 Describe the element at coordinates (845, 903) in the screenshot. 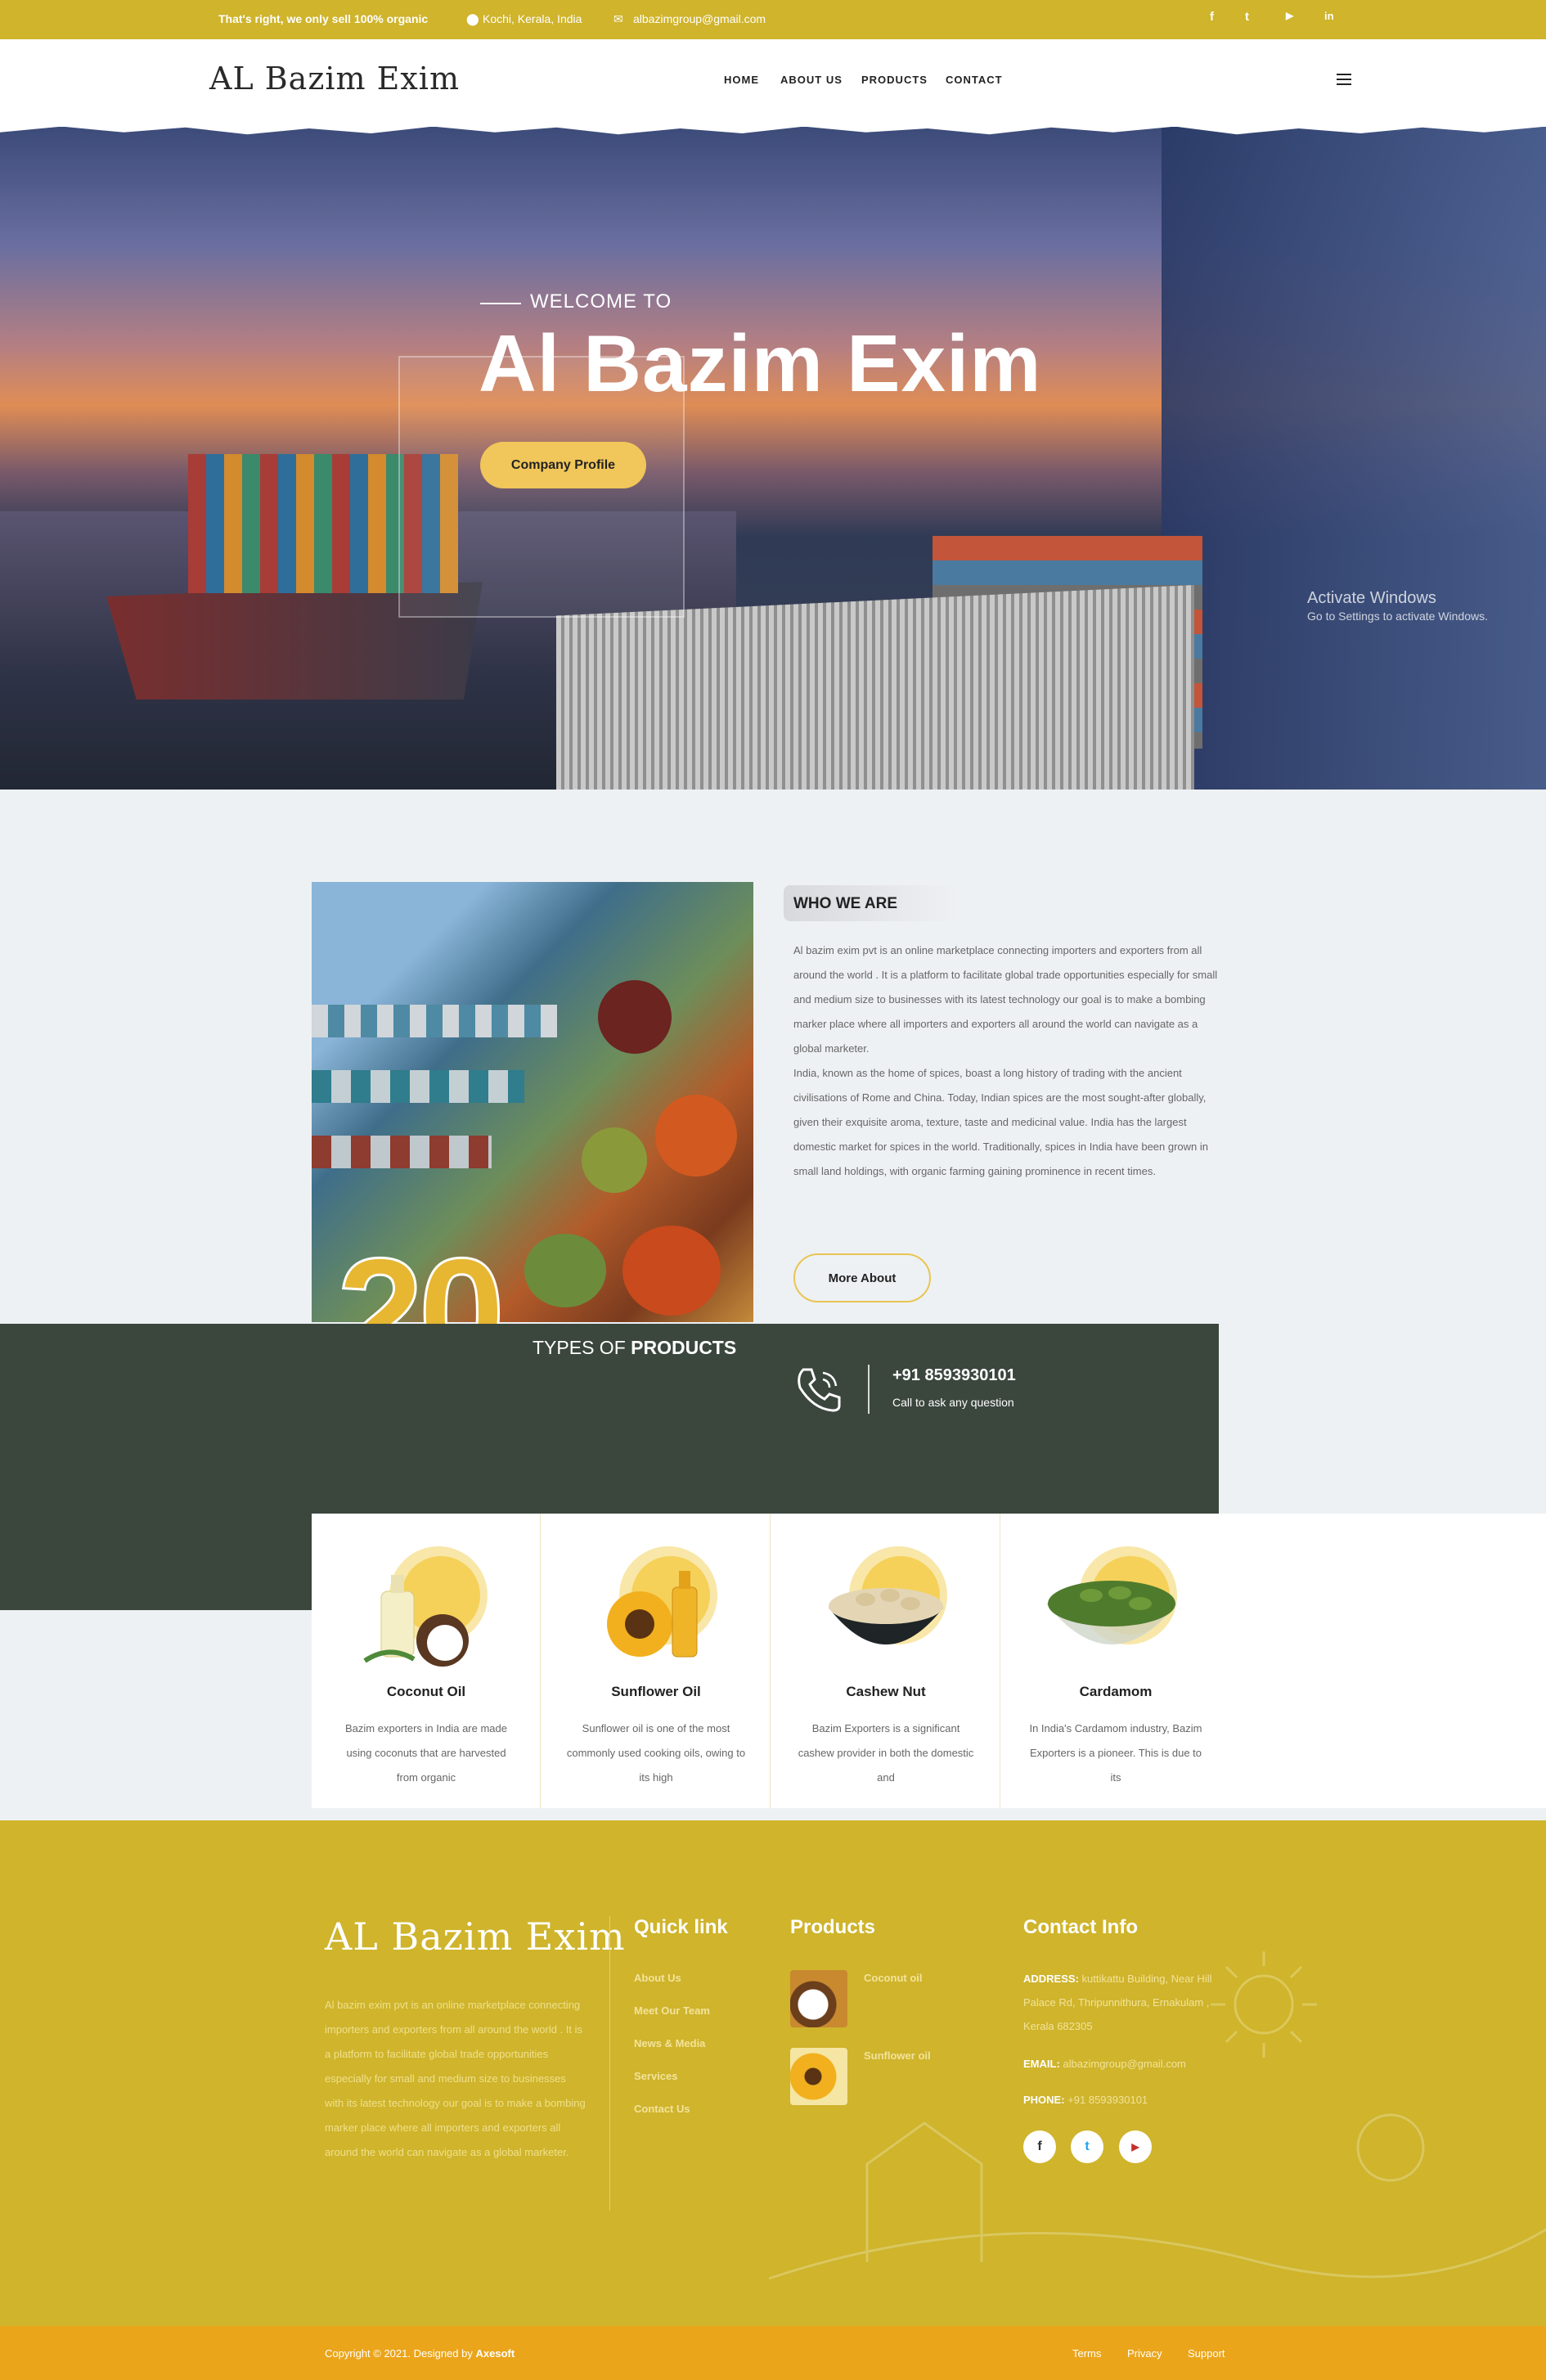

I see `who-we-are-heading: WHO WE ARE` at that location.